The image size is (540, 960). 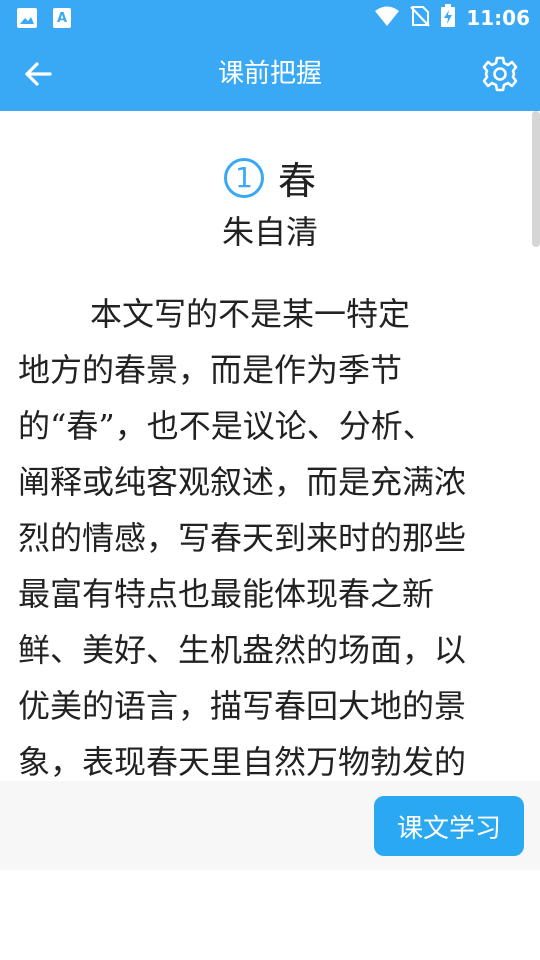 What do you see at coordinates (387, 18) in the screenshot?
I see `wifi-icon` at bounding box center [387, 18].